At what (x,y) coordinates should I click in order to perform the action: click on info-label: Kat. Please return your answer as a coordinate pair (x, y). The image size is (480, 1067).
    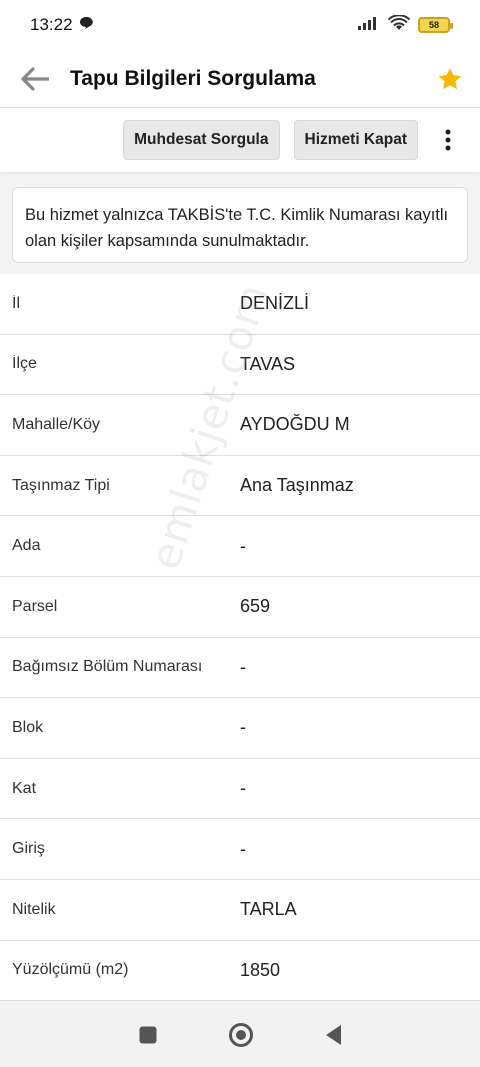
    Looking at the image, I should click on (24, 788).